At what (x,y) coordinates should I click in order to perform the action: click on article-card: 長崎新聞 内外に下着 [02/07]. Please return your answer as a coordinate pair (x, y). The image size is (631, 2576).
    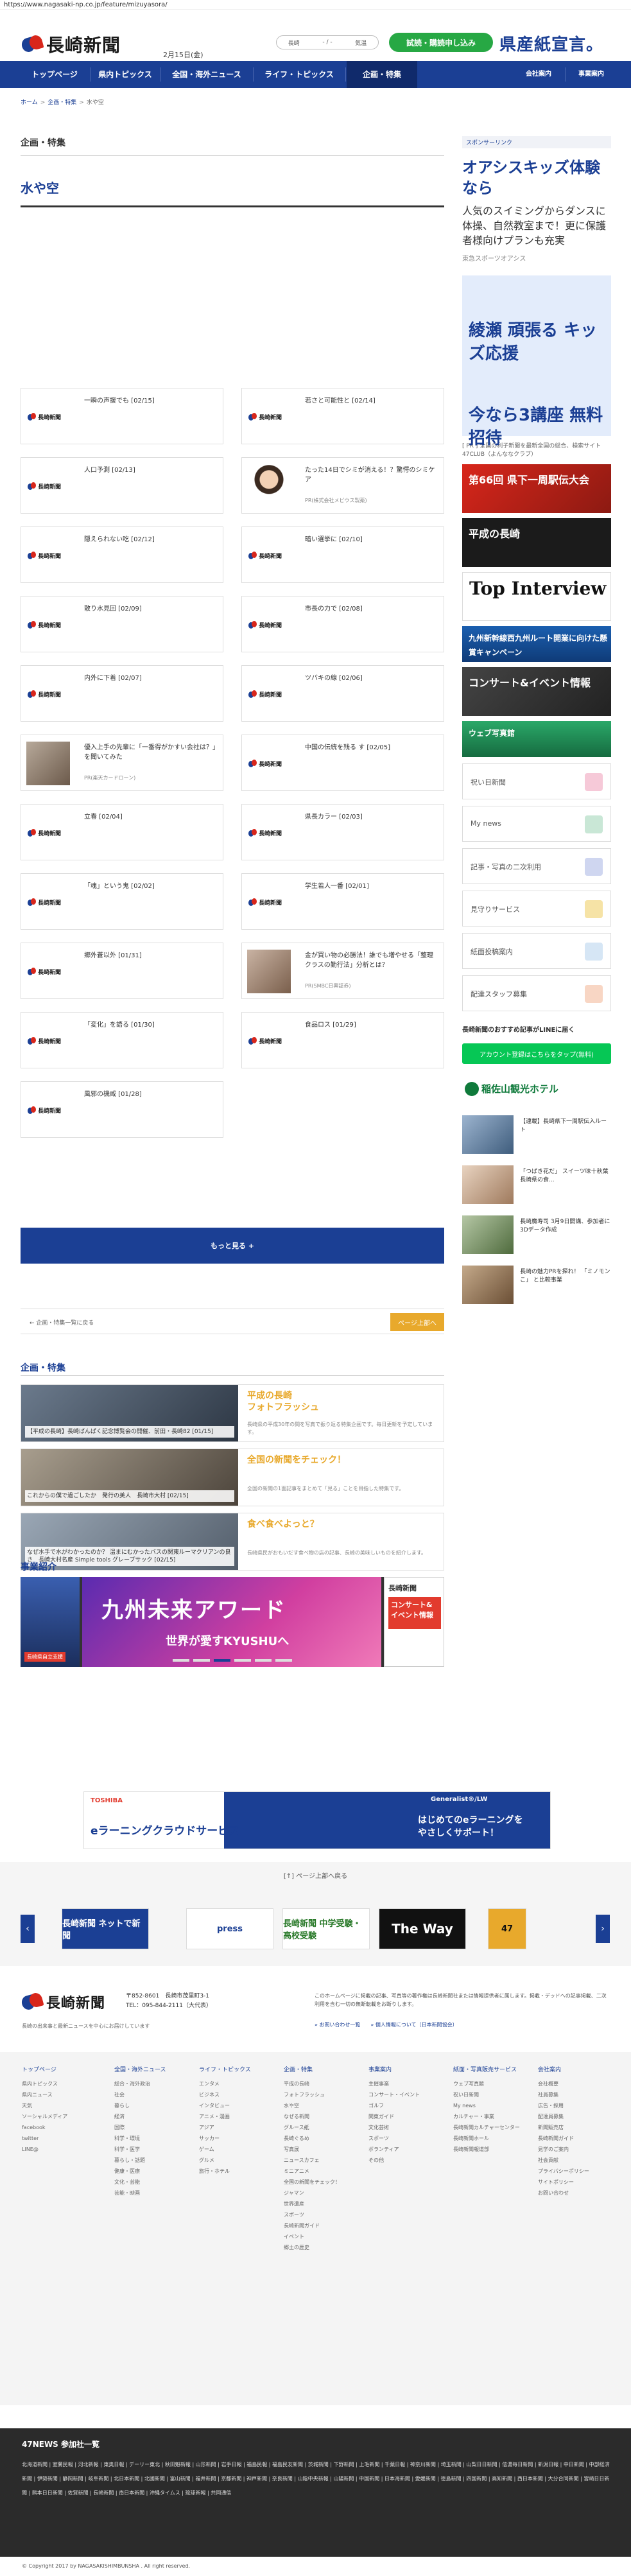
    Looking at the image, I should click on (122, 693).